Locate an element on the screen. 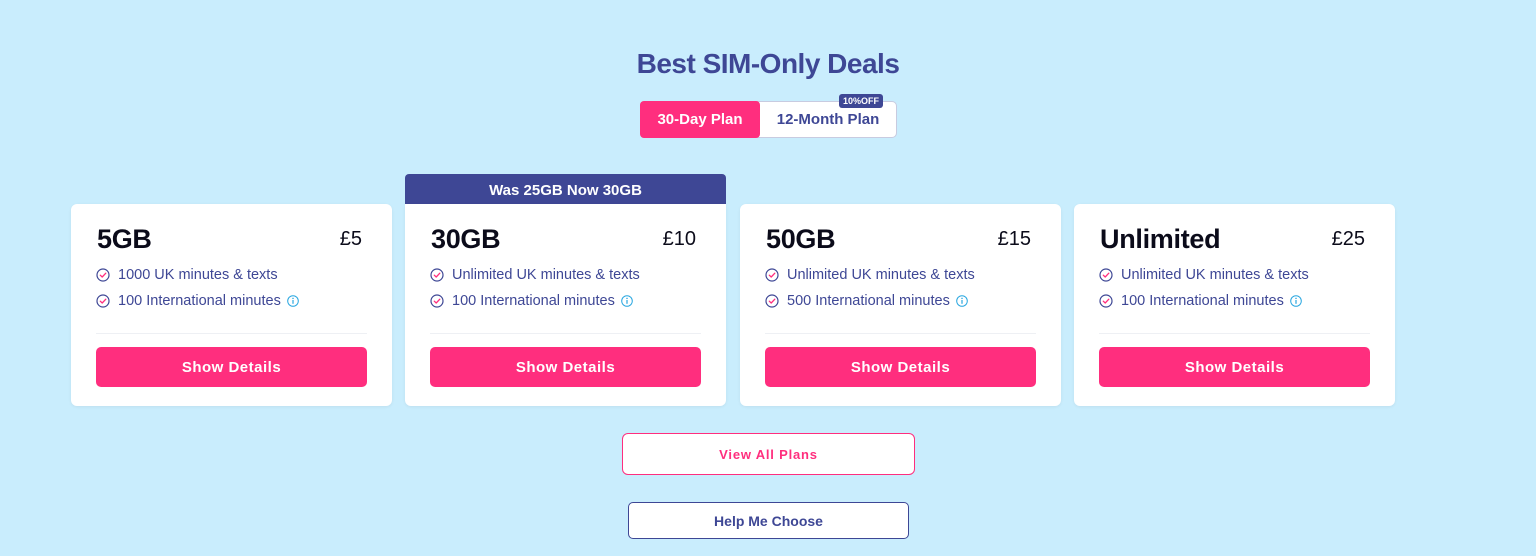 The width and height of the screenshot is (1536, 556). plan-data-allowance: 30GB is located at coordinates (466, 239).